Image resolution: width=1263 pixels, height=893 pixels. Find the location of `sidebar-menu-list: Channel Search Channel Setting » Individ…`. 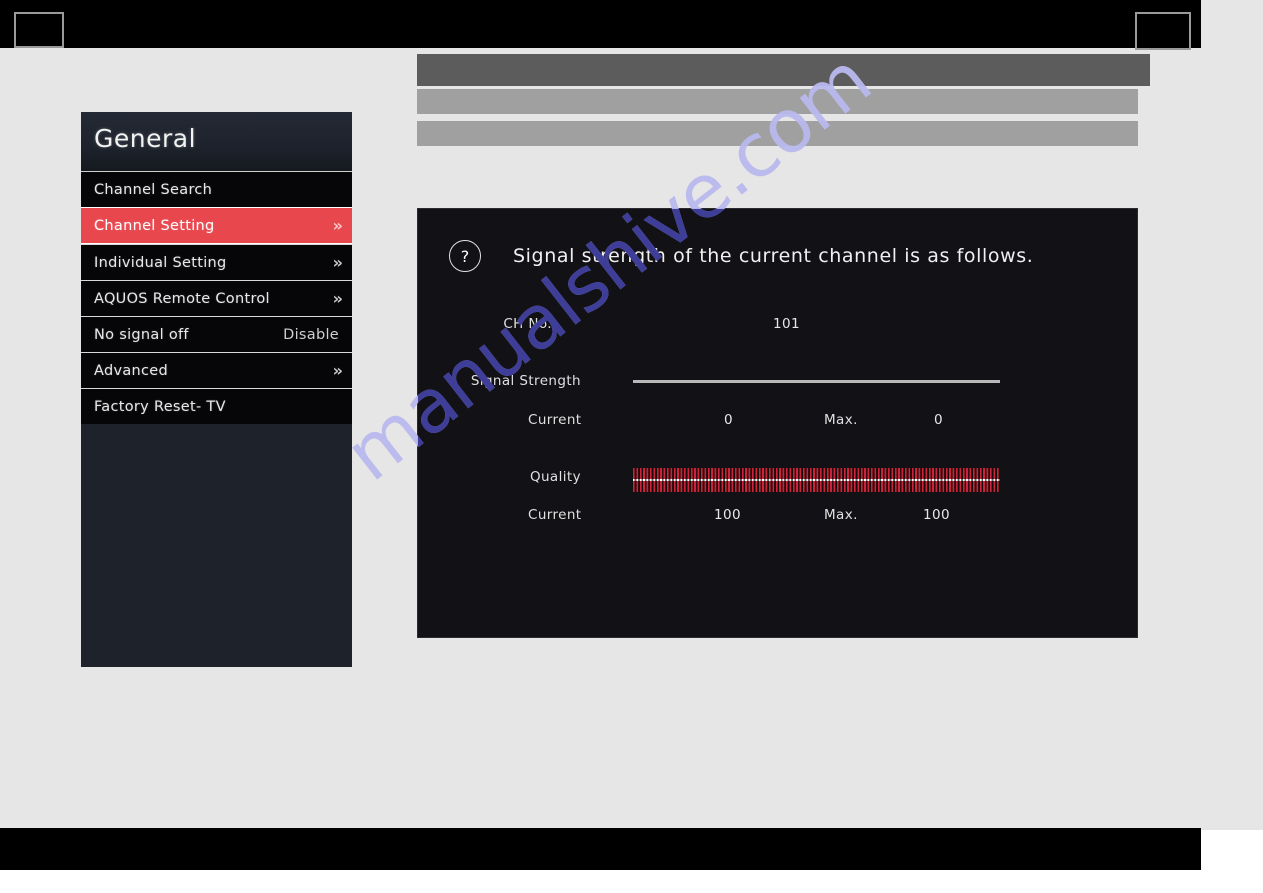

sidebar-menu-list: Channel Search Channel Setting » Individ… is located at coordinates (216, 297).